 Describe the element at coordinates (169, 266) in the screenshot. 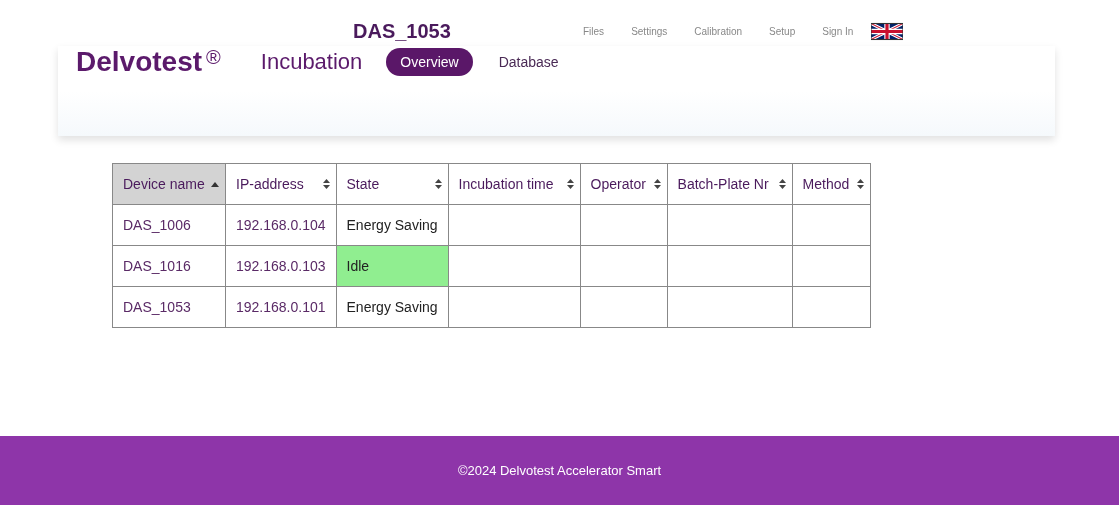

I see `table-cell: DAS_1016` at that location.